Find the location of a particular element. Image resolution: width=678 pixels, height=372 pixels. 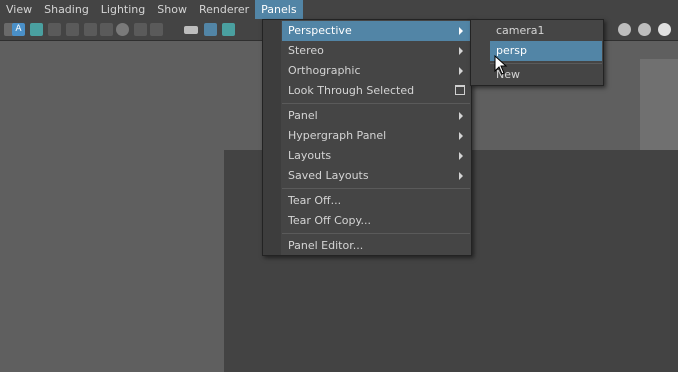

menu-item-saved-layouts: Saved Layouts is located at coordinates (376, 176).